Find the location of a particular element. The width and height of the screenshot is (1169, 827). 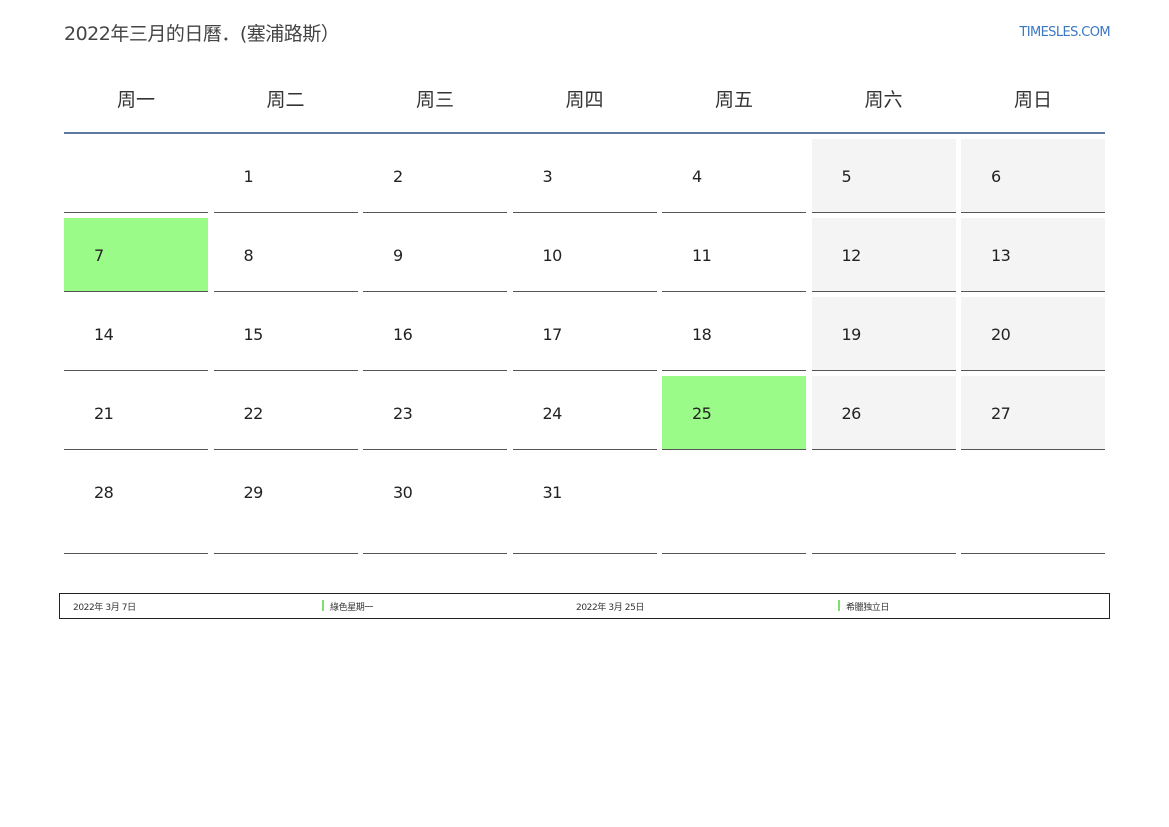

day-cell: 3 is located at coordinates (584, 176).